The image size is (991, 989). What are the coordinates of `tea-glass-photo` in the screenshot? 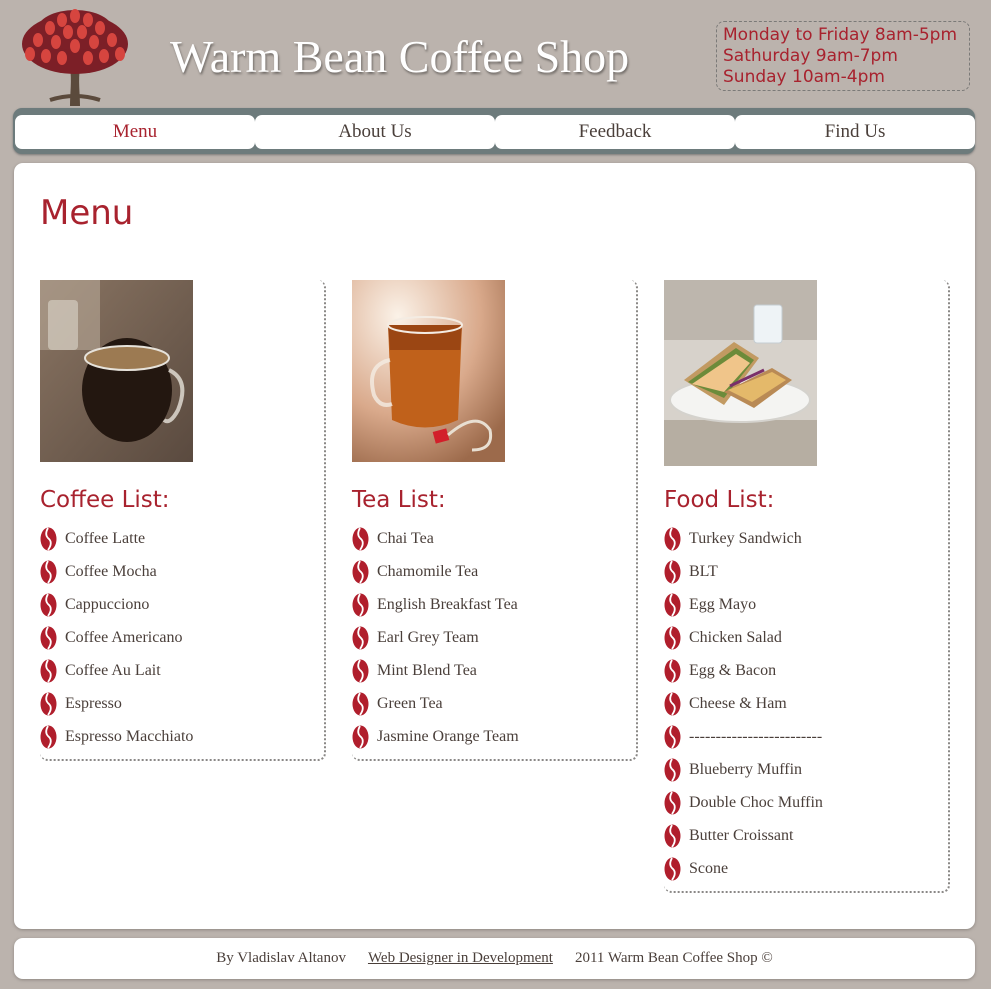 It's located at (428, 371).